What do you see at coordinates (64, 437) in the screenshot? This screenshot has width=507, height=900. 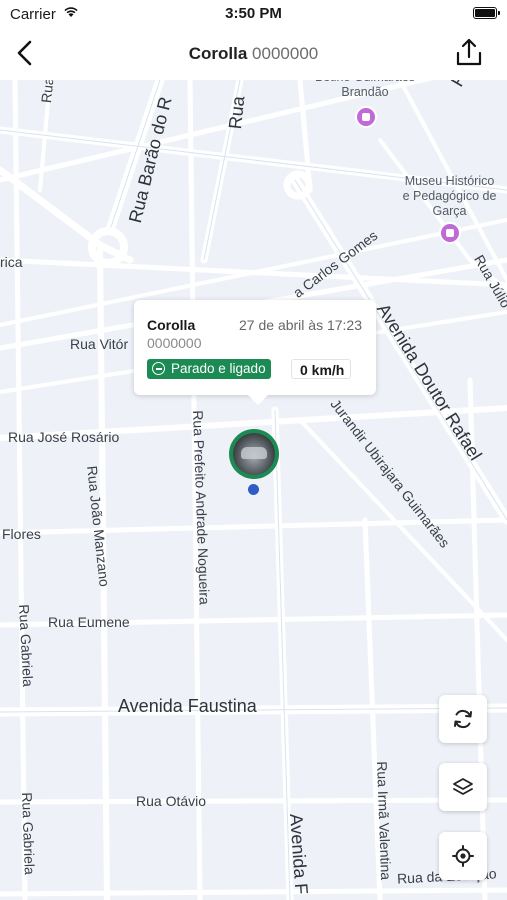 I see `street-label: Rua José Rosário` at bounding box center [64, 437].